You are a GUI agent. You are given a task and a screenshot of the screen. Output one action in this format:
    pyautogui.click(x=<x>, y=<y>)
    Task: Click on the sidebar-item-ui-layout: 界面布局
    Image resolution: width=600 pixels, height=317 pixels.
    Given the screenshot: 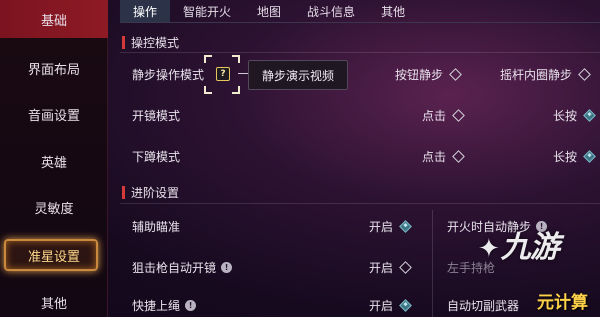 What is the action you would take?
    pyautogui.click(x=54, y=68)
    